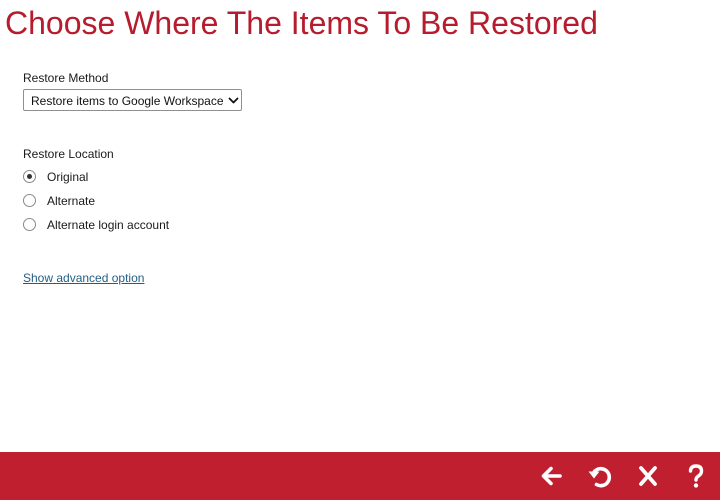 The height and width of the screenshot is (500, 720). Describe the element at coordinates (108, 225) in the screenshot. I see `radio-label-alternate-login-account: Alternate login account` at that location.